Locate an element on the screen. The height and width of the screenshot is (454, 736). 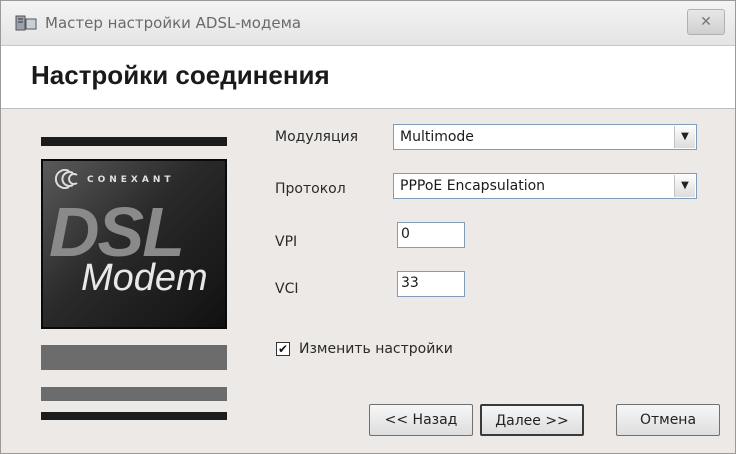
decor-bar-top is located at coordinates (134, 141).